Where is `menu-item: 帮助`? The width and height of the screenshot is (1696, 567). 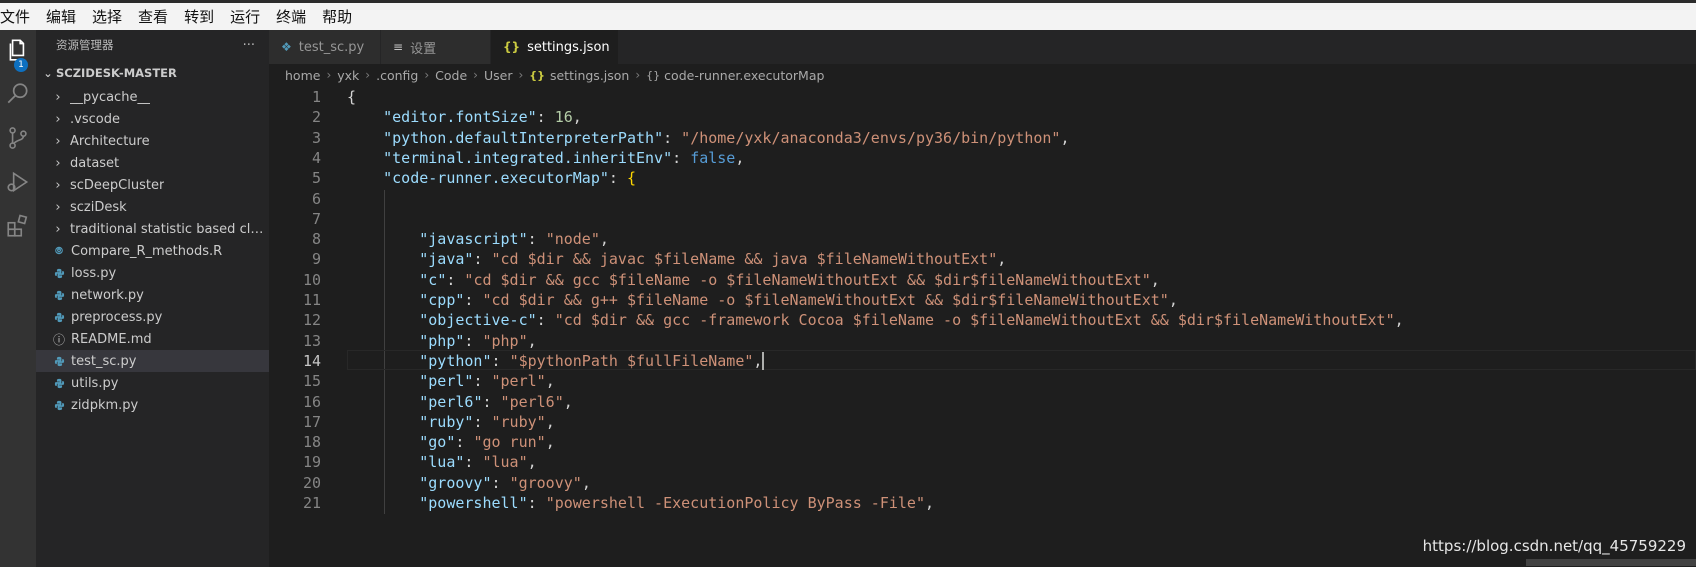 menu-item: 帮助 is located at coordinates (337, 16).